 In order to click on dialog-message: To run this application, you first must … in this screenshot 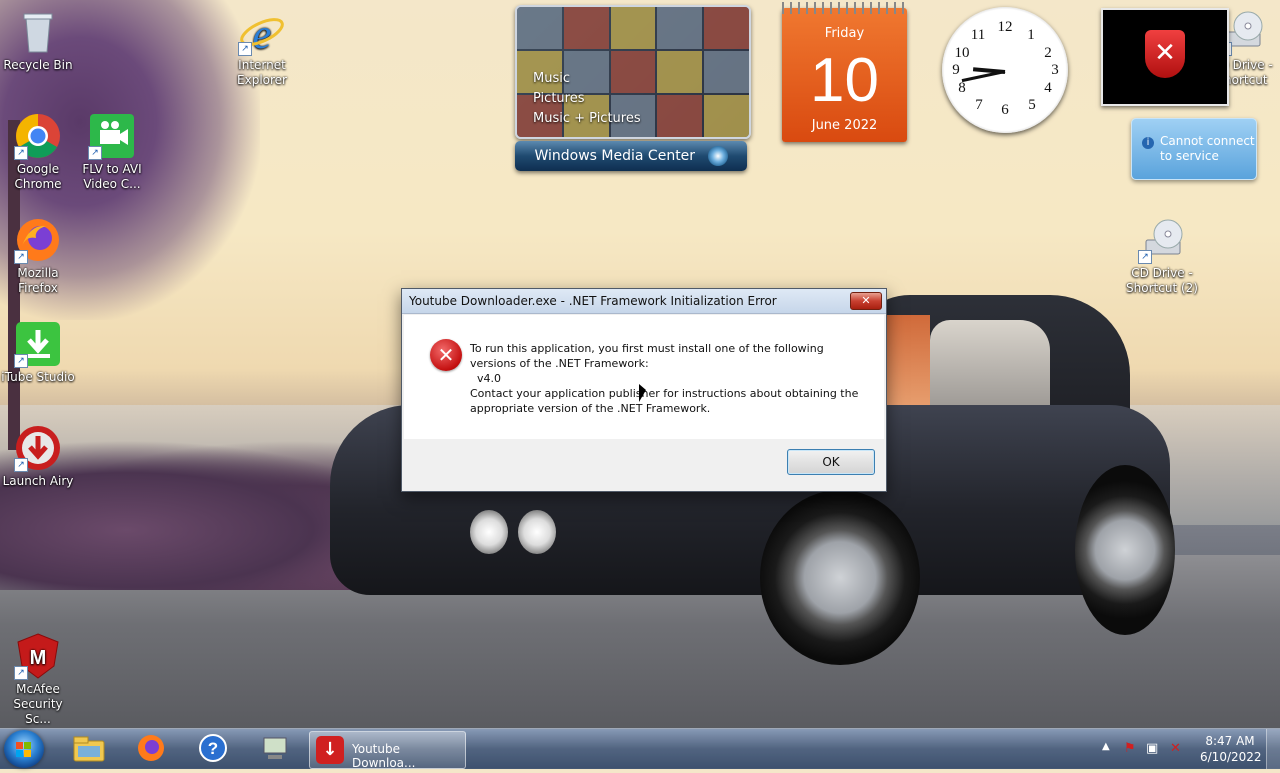, I will do `click(664, 378)`.